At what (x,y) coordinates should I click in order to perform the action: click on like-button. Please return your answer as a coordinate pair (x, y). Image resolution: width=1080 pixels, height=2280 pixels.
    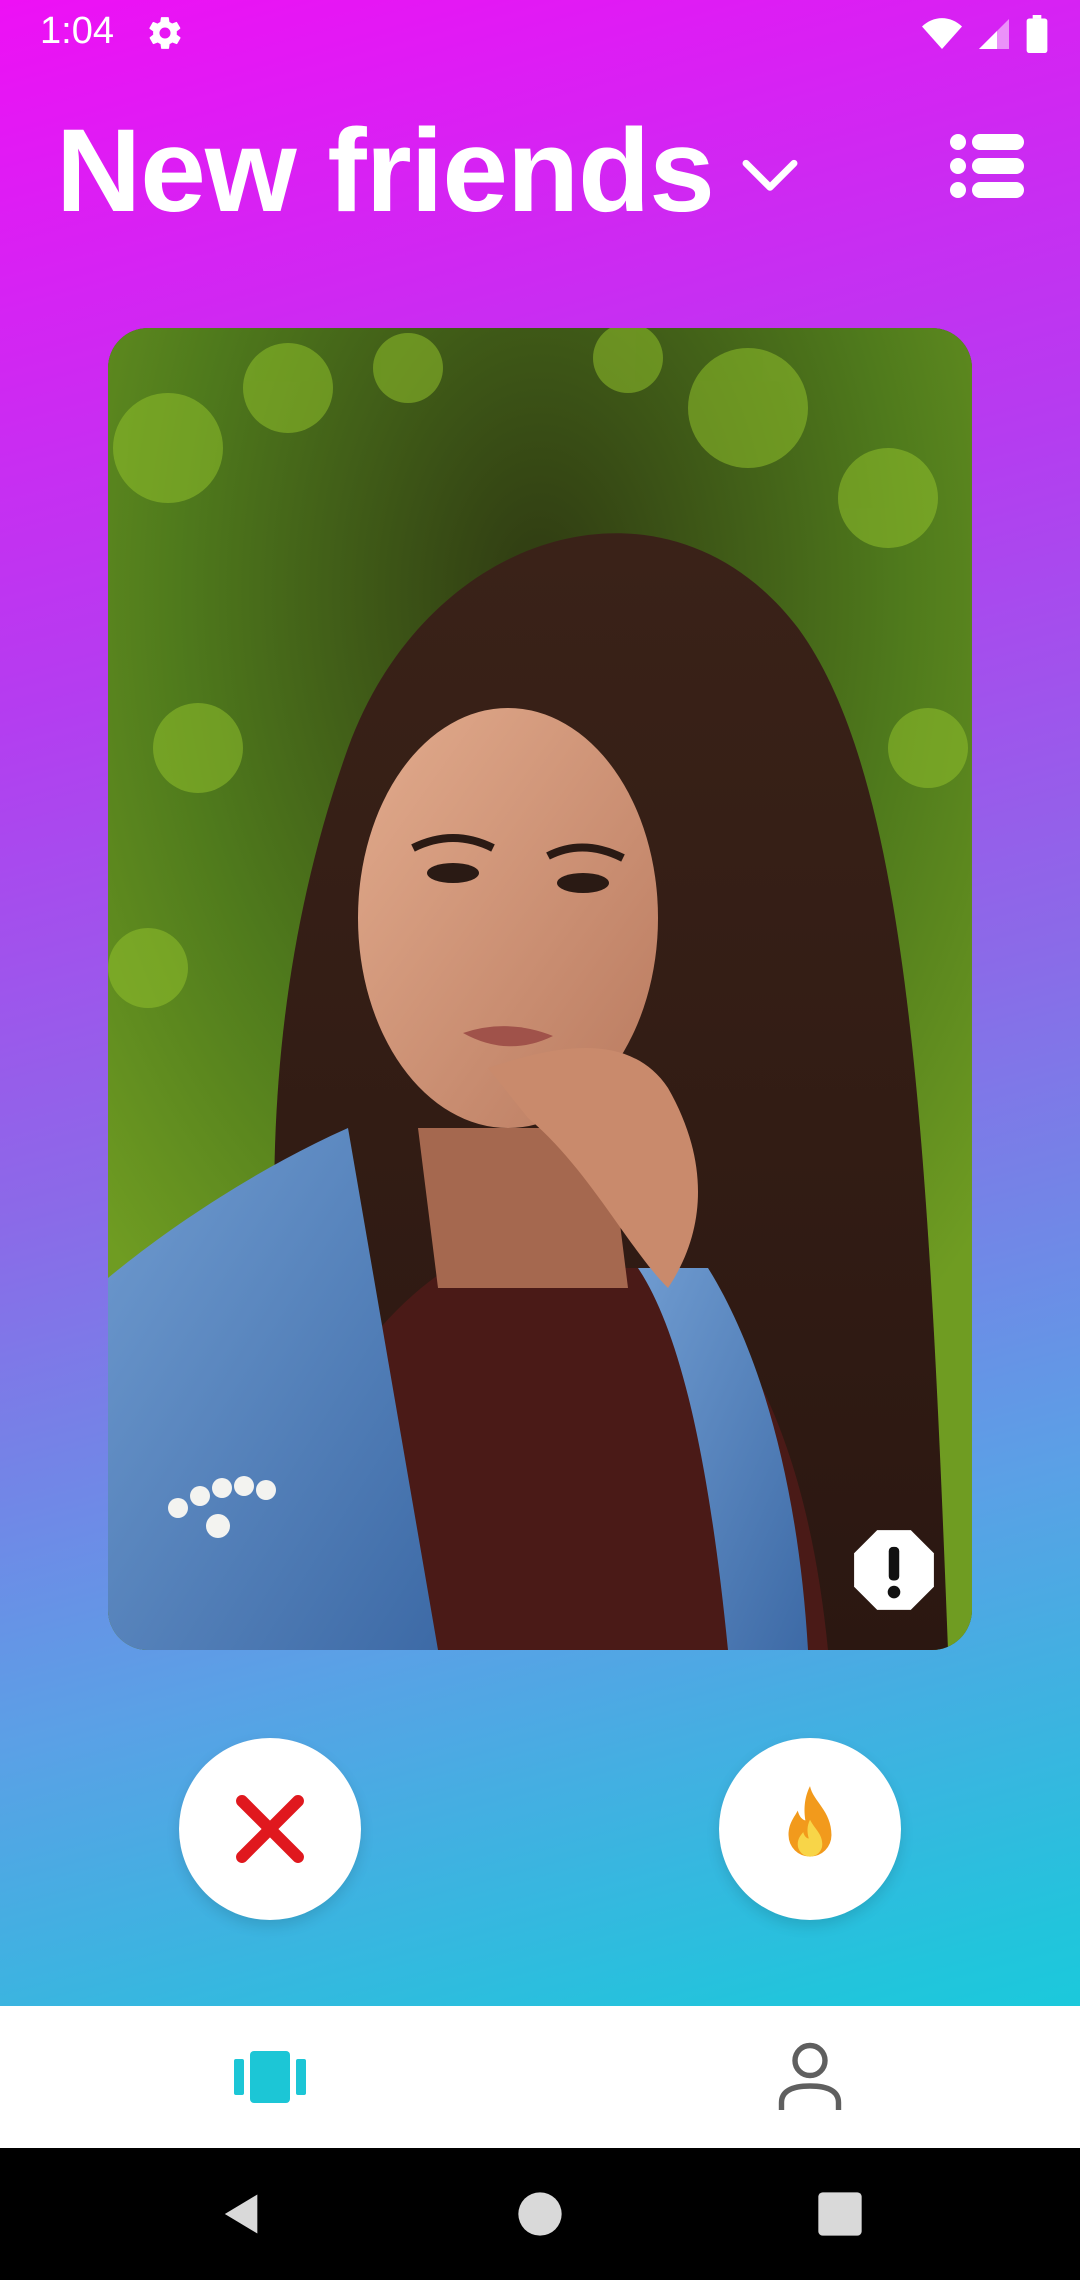
    Looking at the image, I should click on (810, 1829).